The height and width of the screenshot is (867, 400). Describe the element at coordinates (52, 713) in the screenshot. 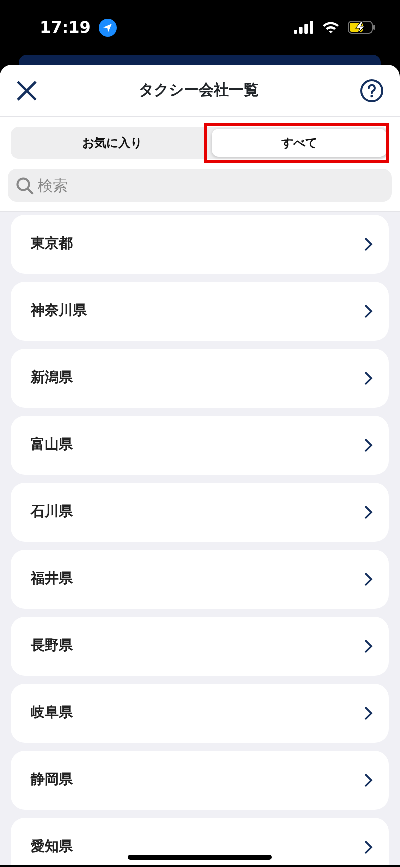

I see `prefecture-name: 岐阜県` at that location.